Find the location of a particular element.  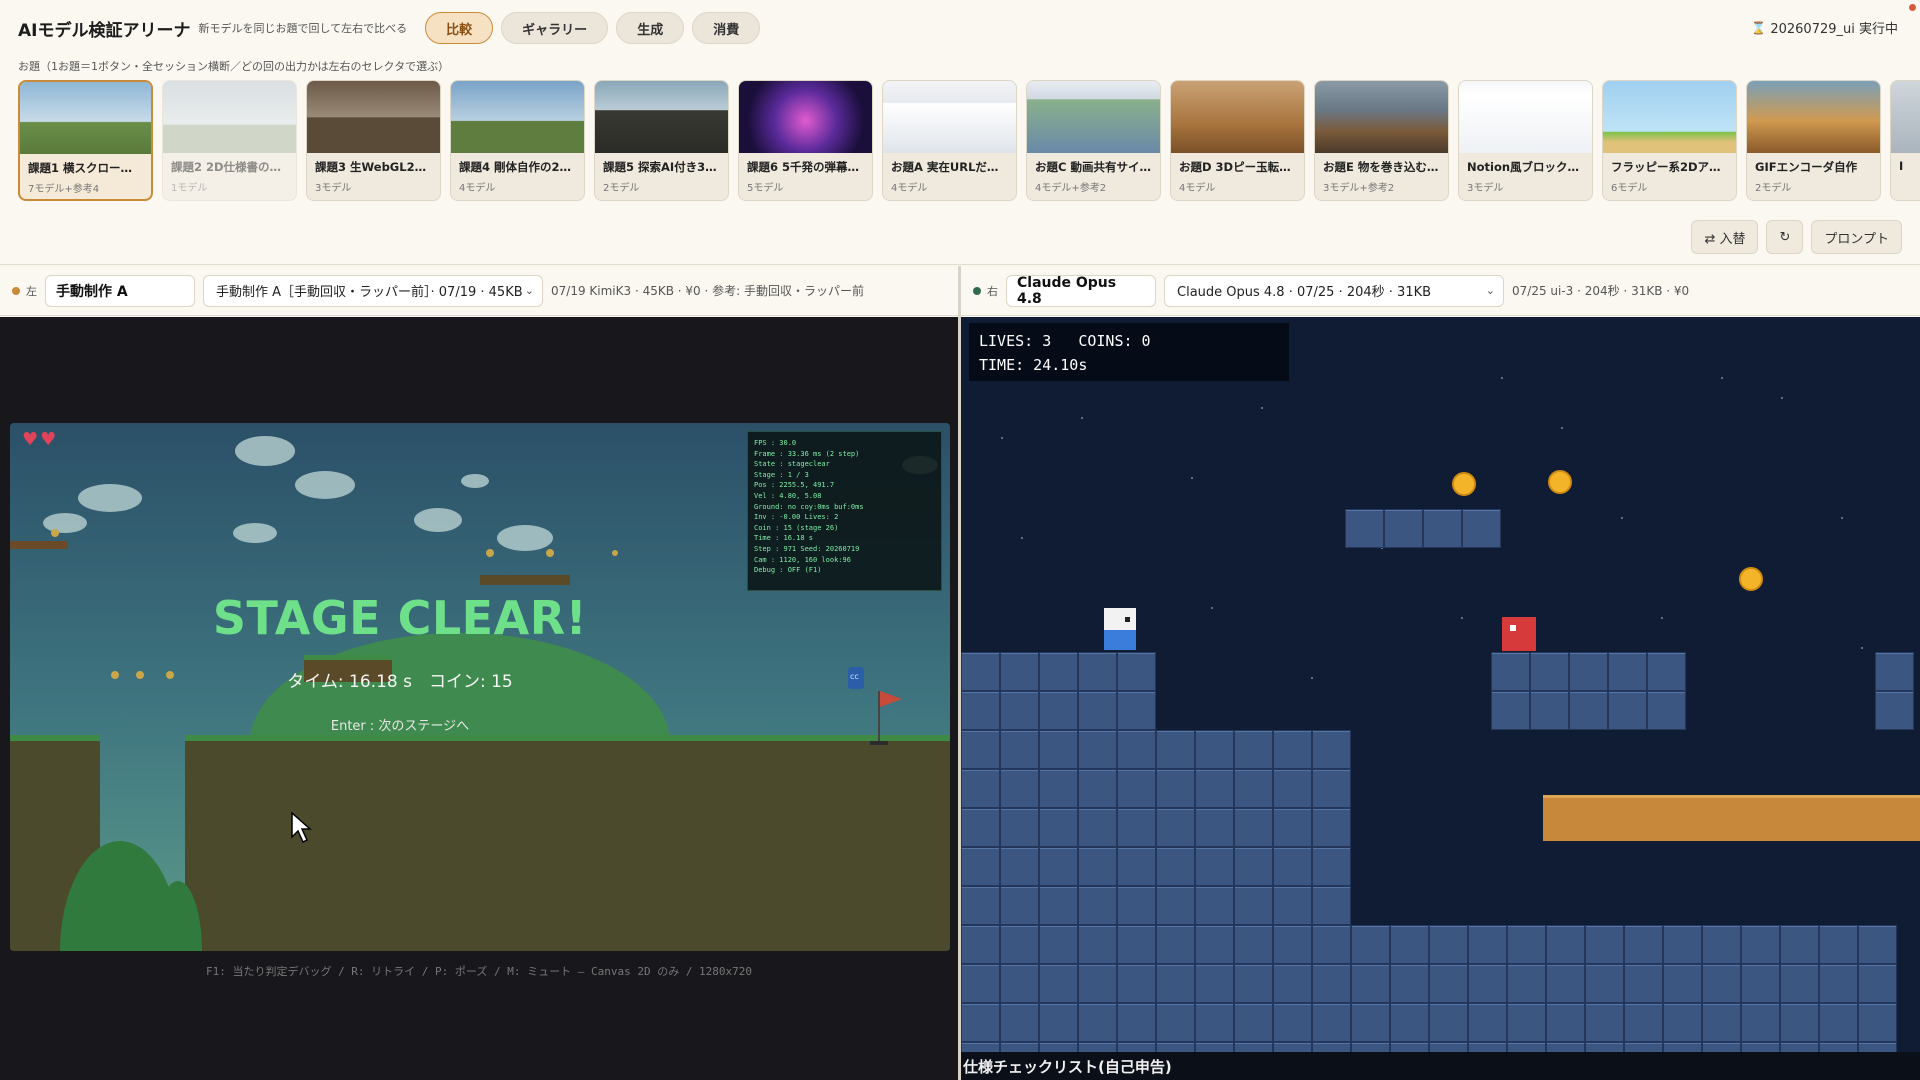

nav-tab-2: 生成 is located at coordinates (650, 28).